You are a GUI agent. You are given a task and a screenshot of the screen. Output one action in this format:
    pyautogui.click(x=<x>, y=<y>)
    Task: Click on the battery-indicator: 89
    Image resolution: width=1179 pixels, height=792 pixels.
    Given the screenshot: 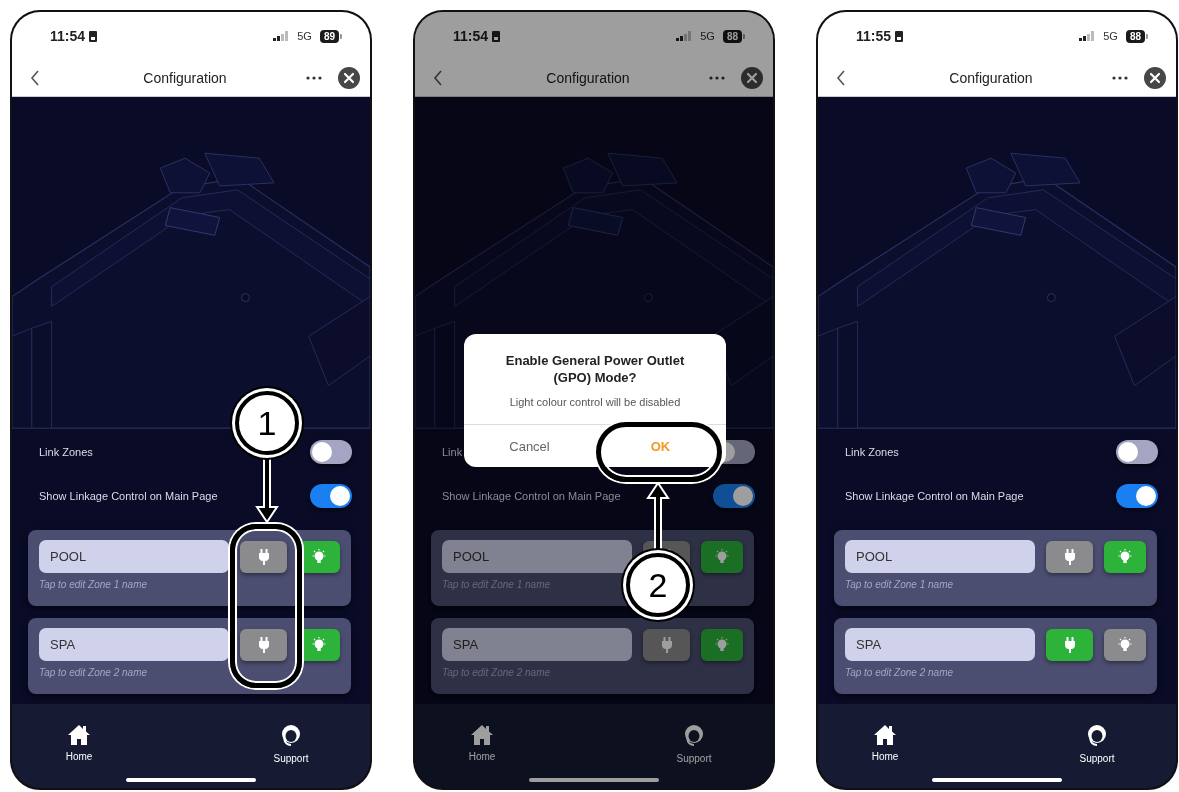 What is the action you would take?
    pyautogui.click(x=329, y=36)
    